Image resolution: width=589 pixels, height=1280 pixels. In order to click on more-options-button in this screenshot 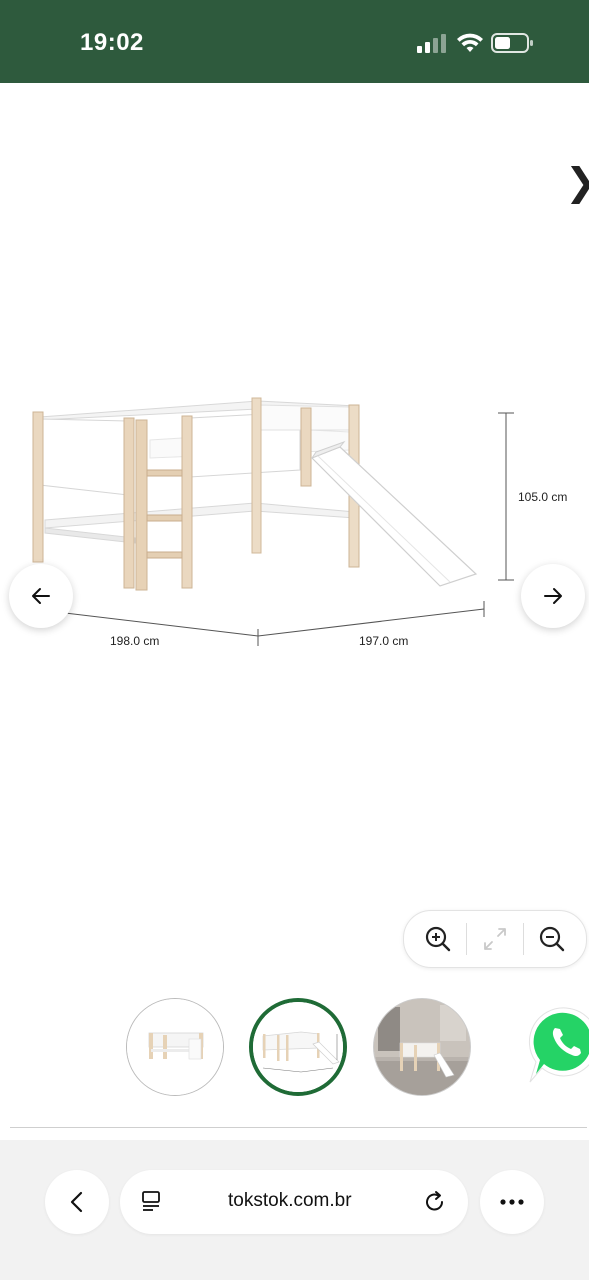, I will do `click(512, 1202)`.